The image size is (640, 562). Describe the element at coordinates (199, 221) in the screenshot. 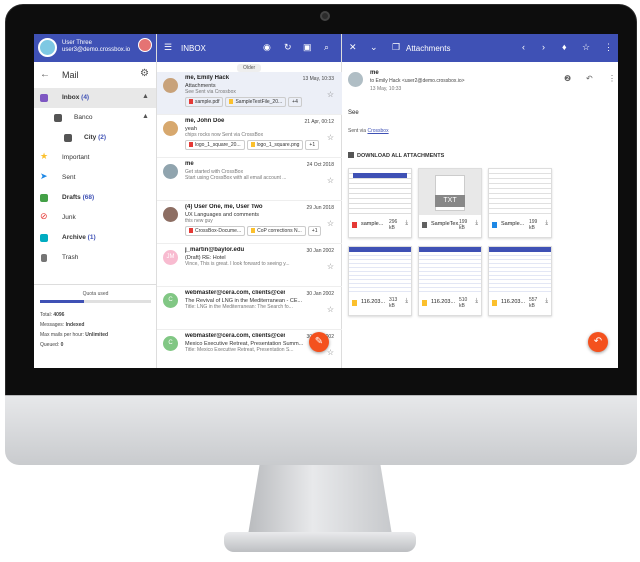

I see `thread-preview: this new guy` at that location.